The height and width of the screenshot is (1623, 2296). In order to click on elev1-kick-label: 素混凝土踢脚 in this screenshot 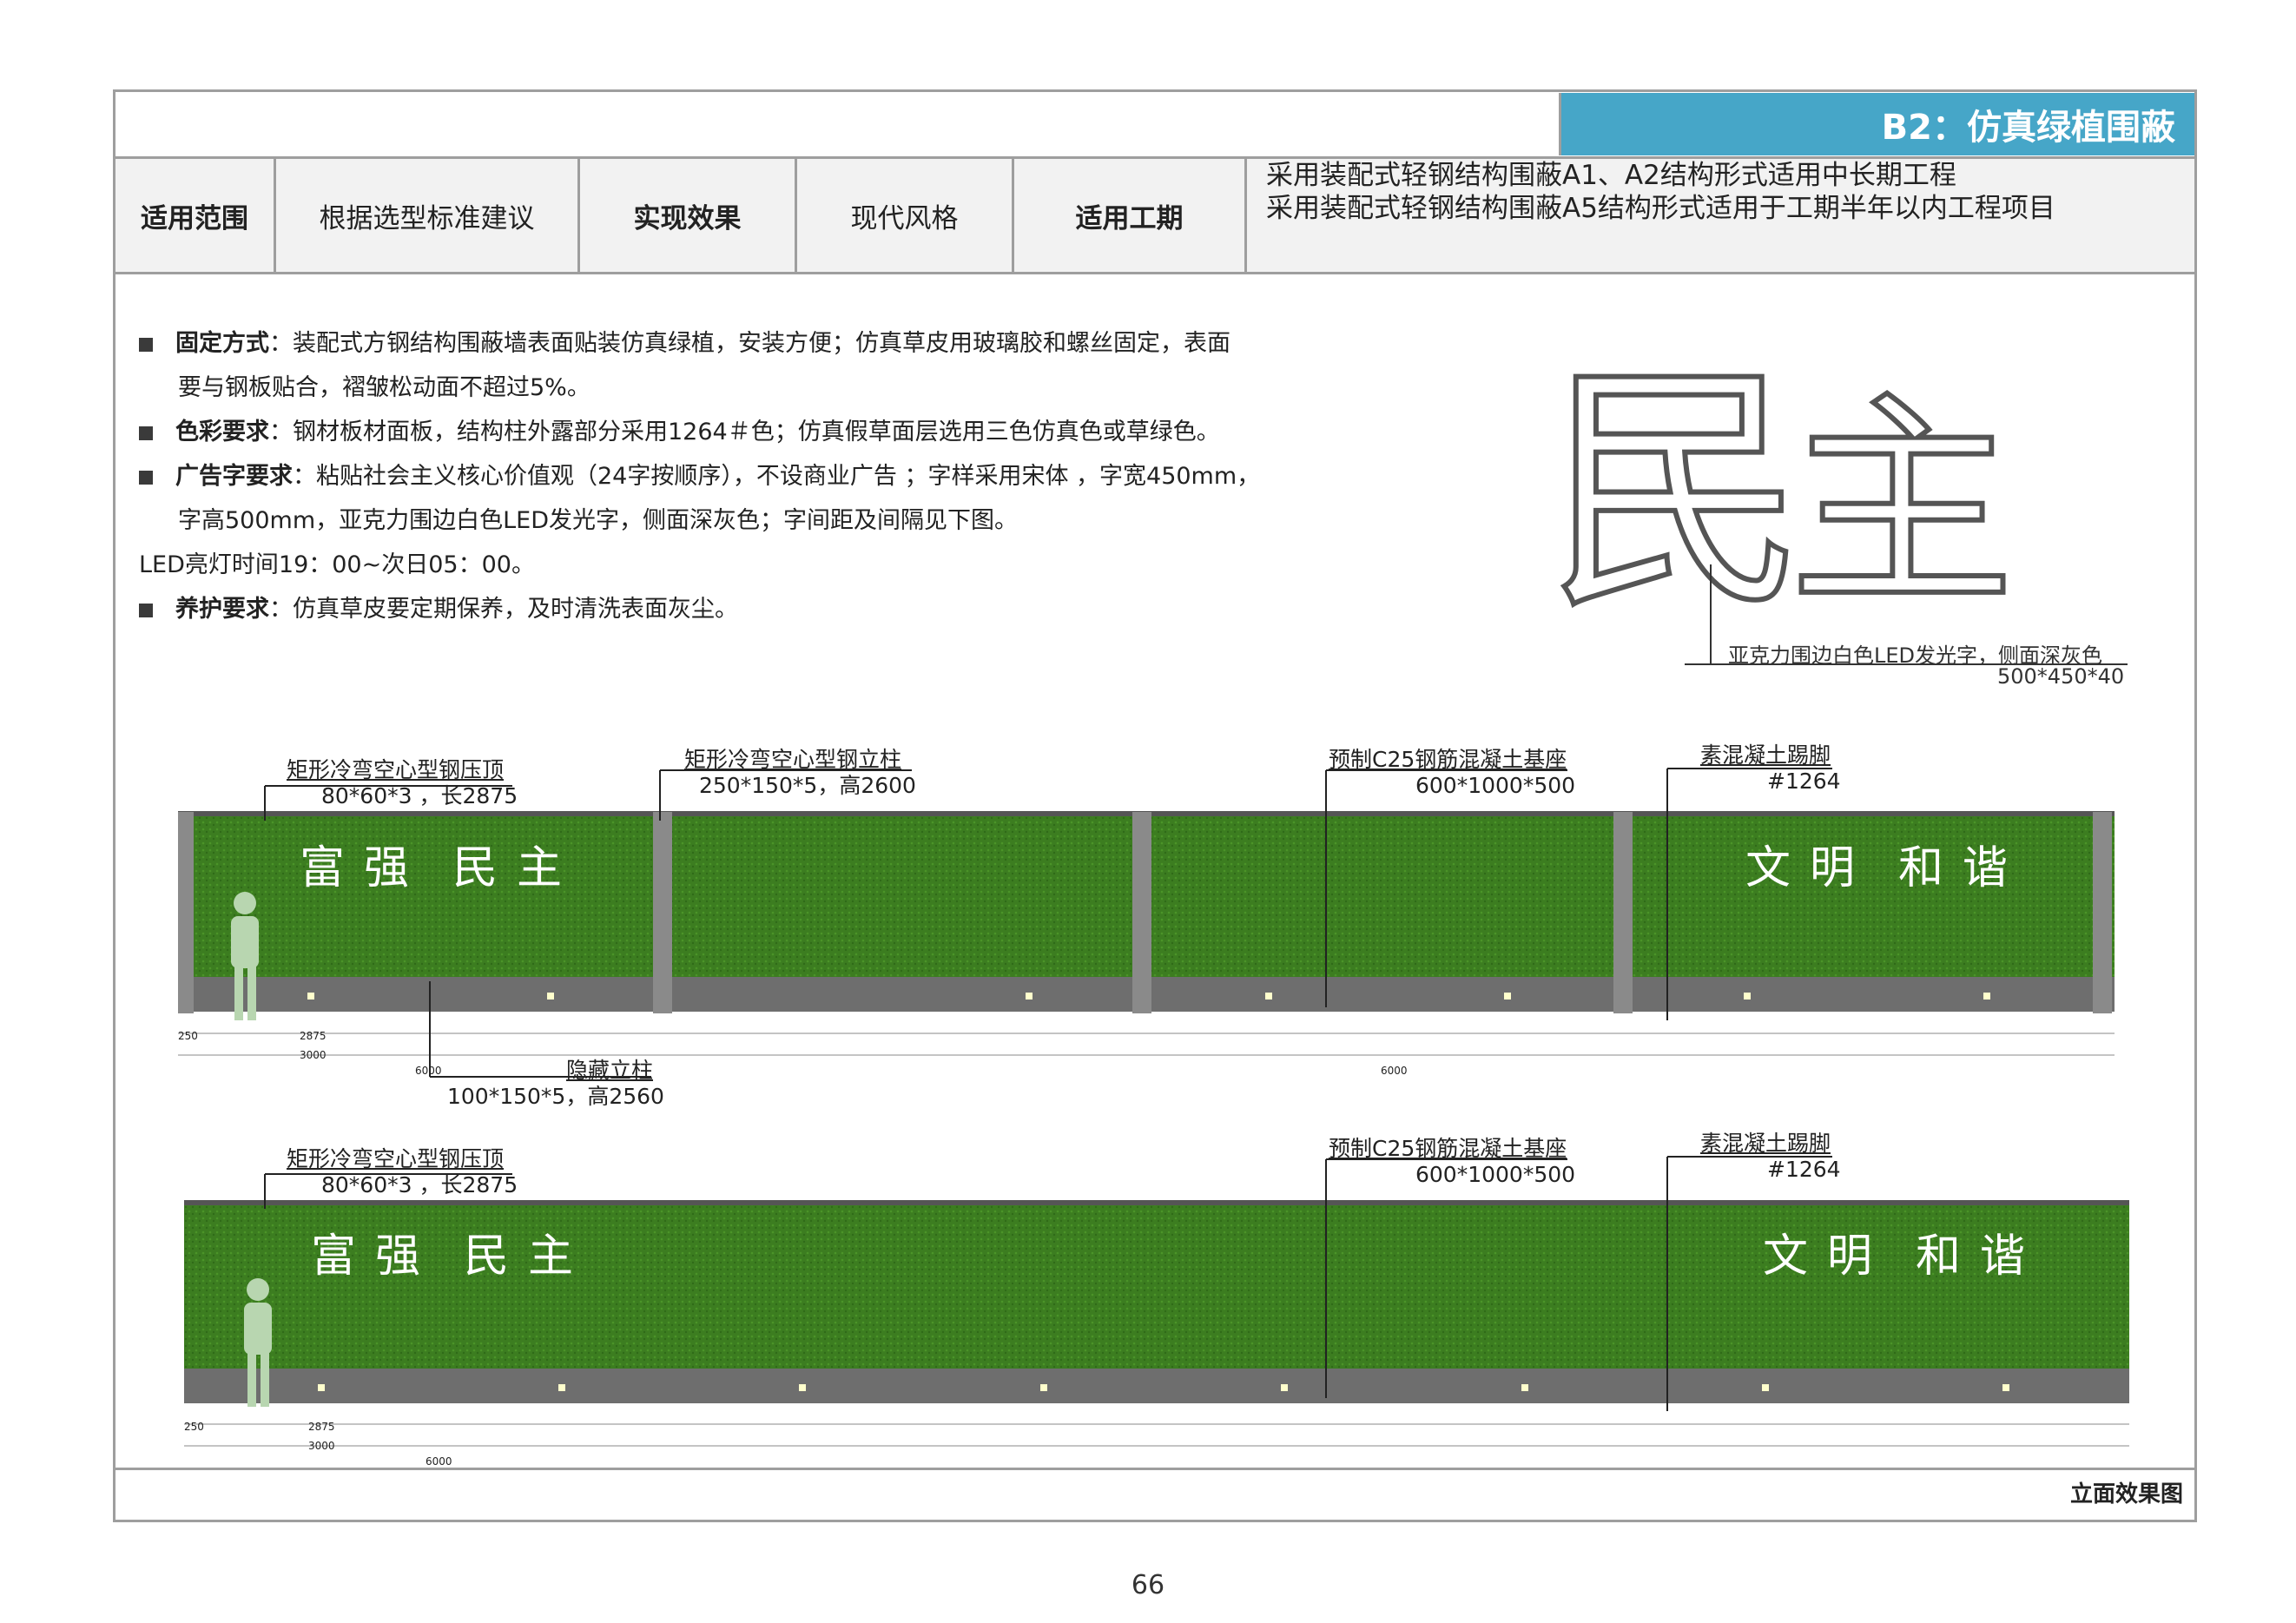, I will do `click(1765, 755)`.